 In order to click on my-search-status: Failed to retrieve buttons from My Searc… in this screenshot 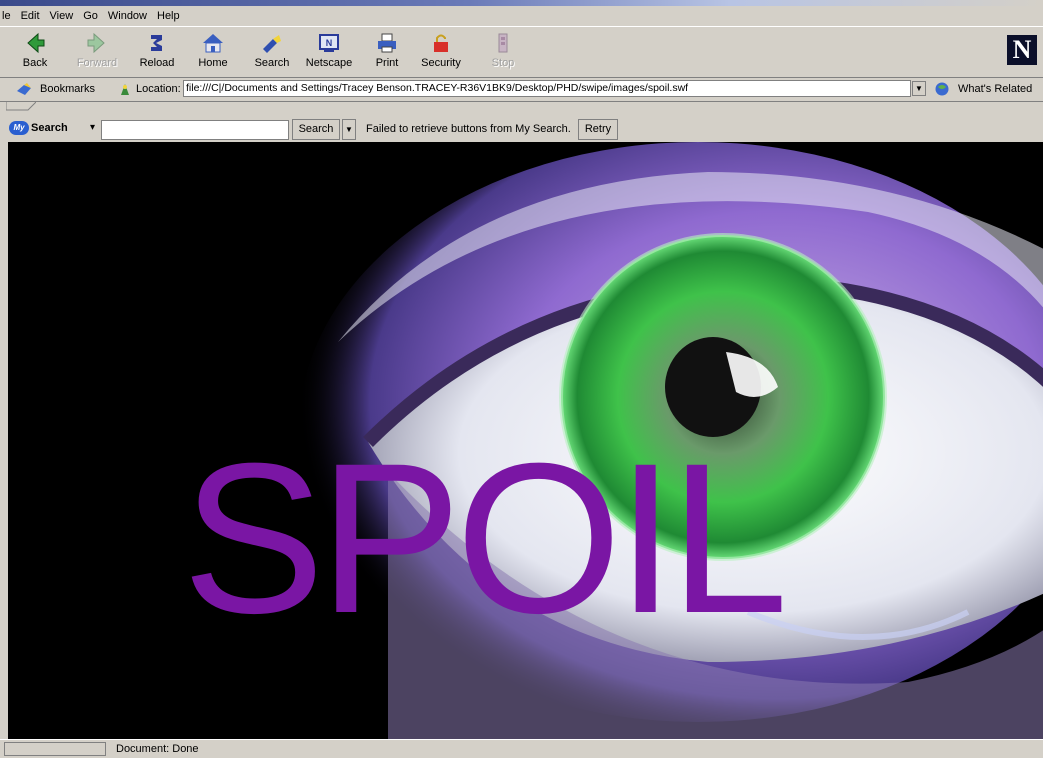, I will do `click(468, 129)`.